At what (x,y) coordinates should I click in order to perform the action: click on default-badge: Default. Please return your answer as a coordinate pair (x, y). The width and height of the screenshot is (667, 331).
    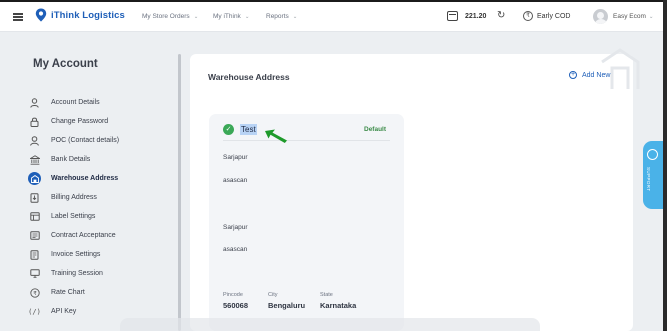
    Looking at the image, I should click on (375, 129).